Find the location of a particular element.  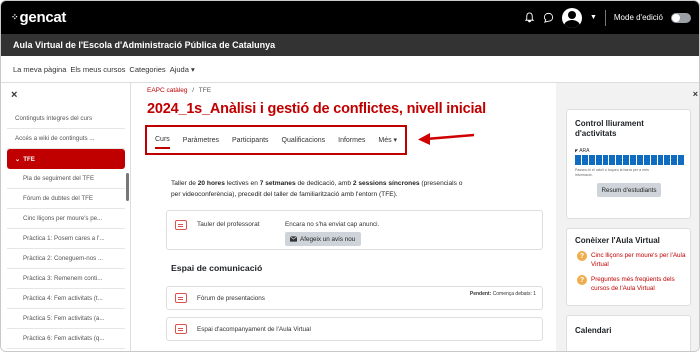

nav-my-page: La meva pàgina is located at coordinates (39, 69).